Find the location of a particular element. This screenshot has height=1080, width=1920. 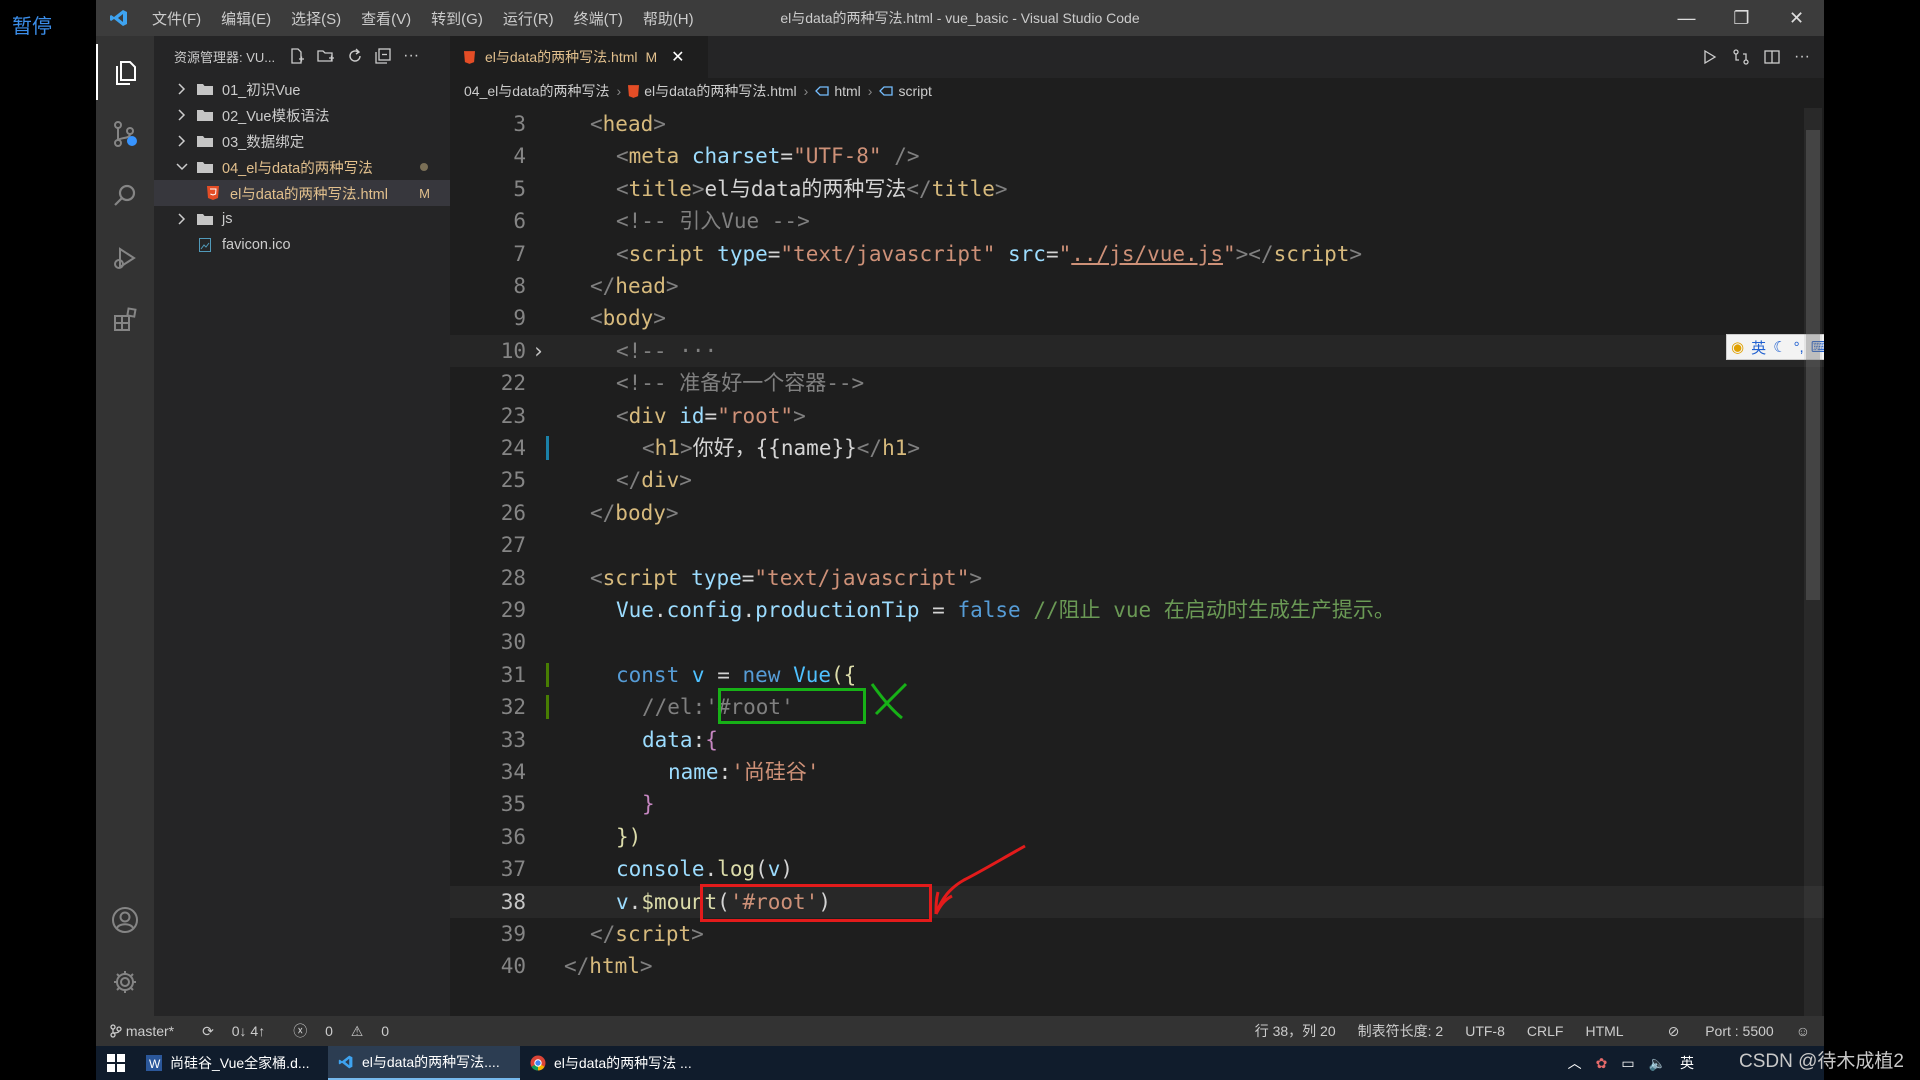

code-line: 9 <body> is located at coordinates (589, 318).